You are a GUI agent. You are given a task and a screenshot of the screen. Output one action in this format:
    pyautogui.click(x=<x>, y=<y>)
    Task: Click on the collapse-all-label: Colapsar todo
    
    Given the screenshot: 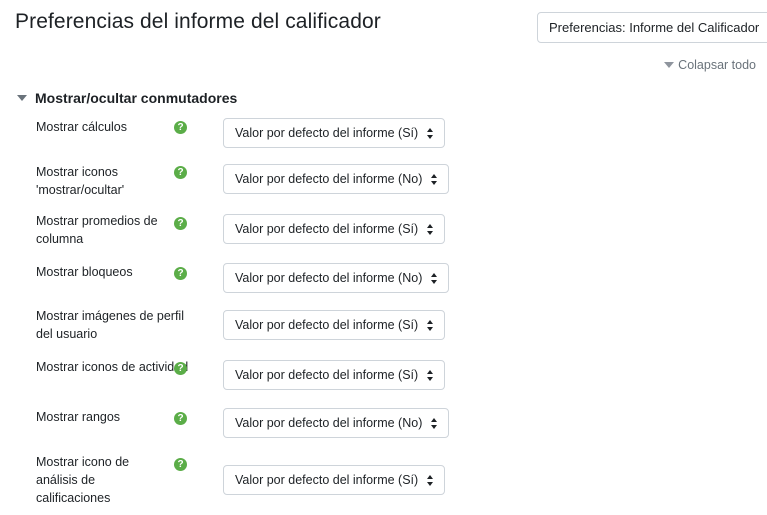 What is the action you would take?
    pyautogui.click(x=717, y=65)
    